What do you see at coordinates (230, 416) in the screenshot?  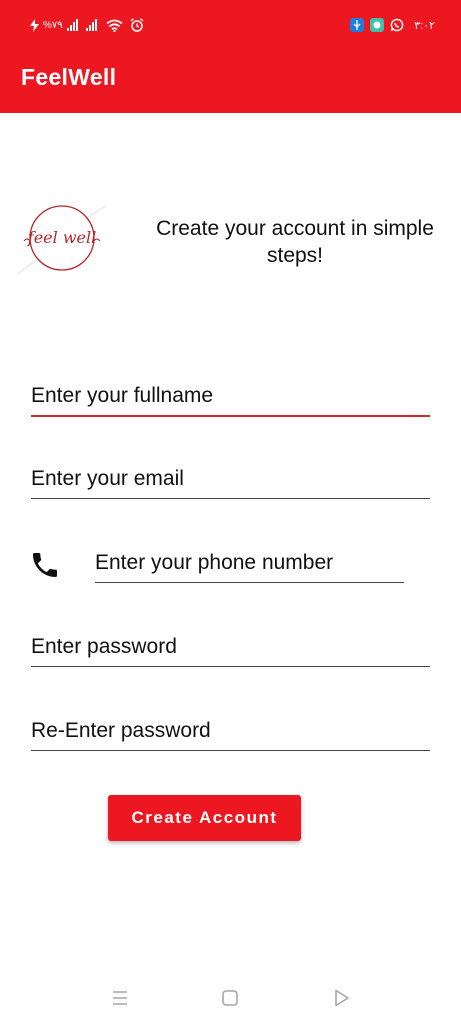 I see `fullname-underline` at bounding box center [230, 416].